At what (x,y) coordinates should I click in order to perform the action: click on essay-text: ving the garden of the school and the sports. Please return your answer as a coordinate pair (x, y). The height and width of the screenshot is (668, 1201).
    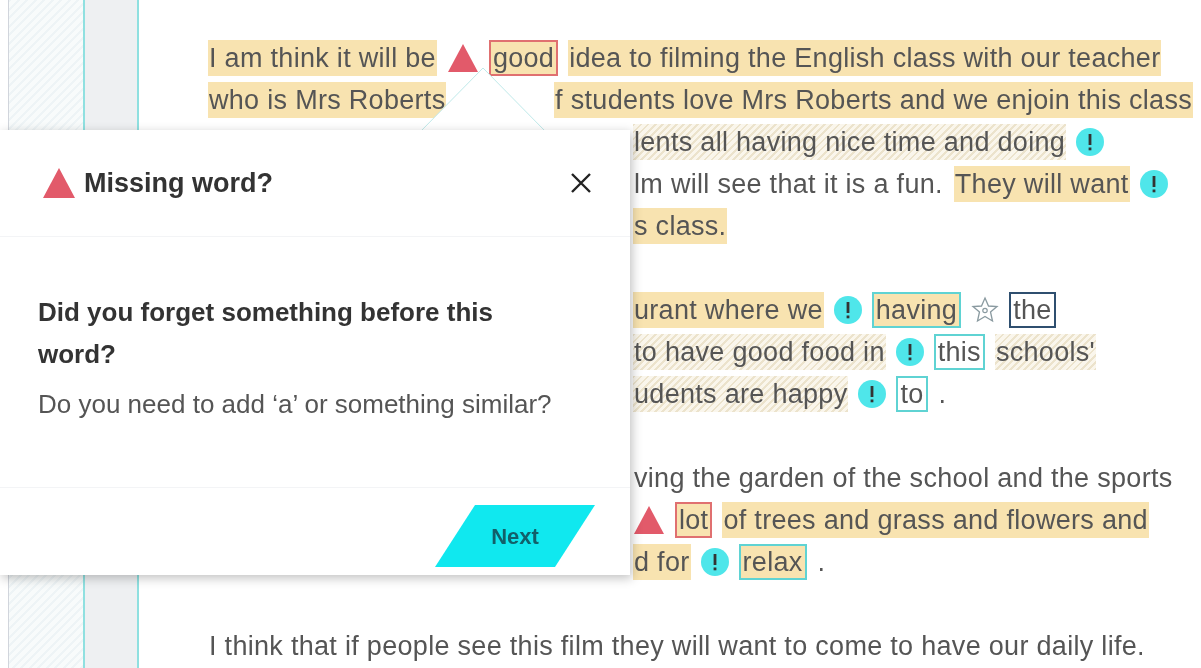
    Looking at the image, I should click on (903, 478).